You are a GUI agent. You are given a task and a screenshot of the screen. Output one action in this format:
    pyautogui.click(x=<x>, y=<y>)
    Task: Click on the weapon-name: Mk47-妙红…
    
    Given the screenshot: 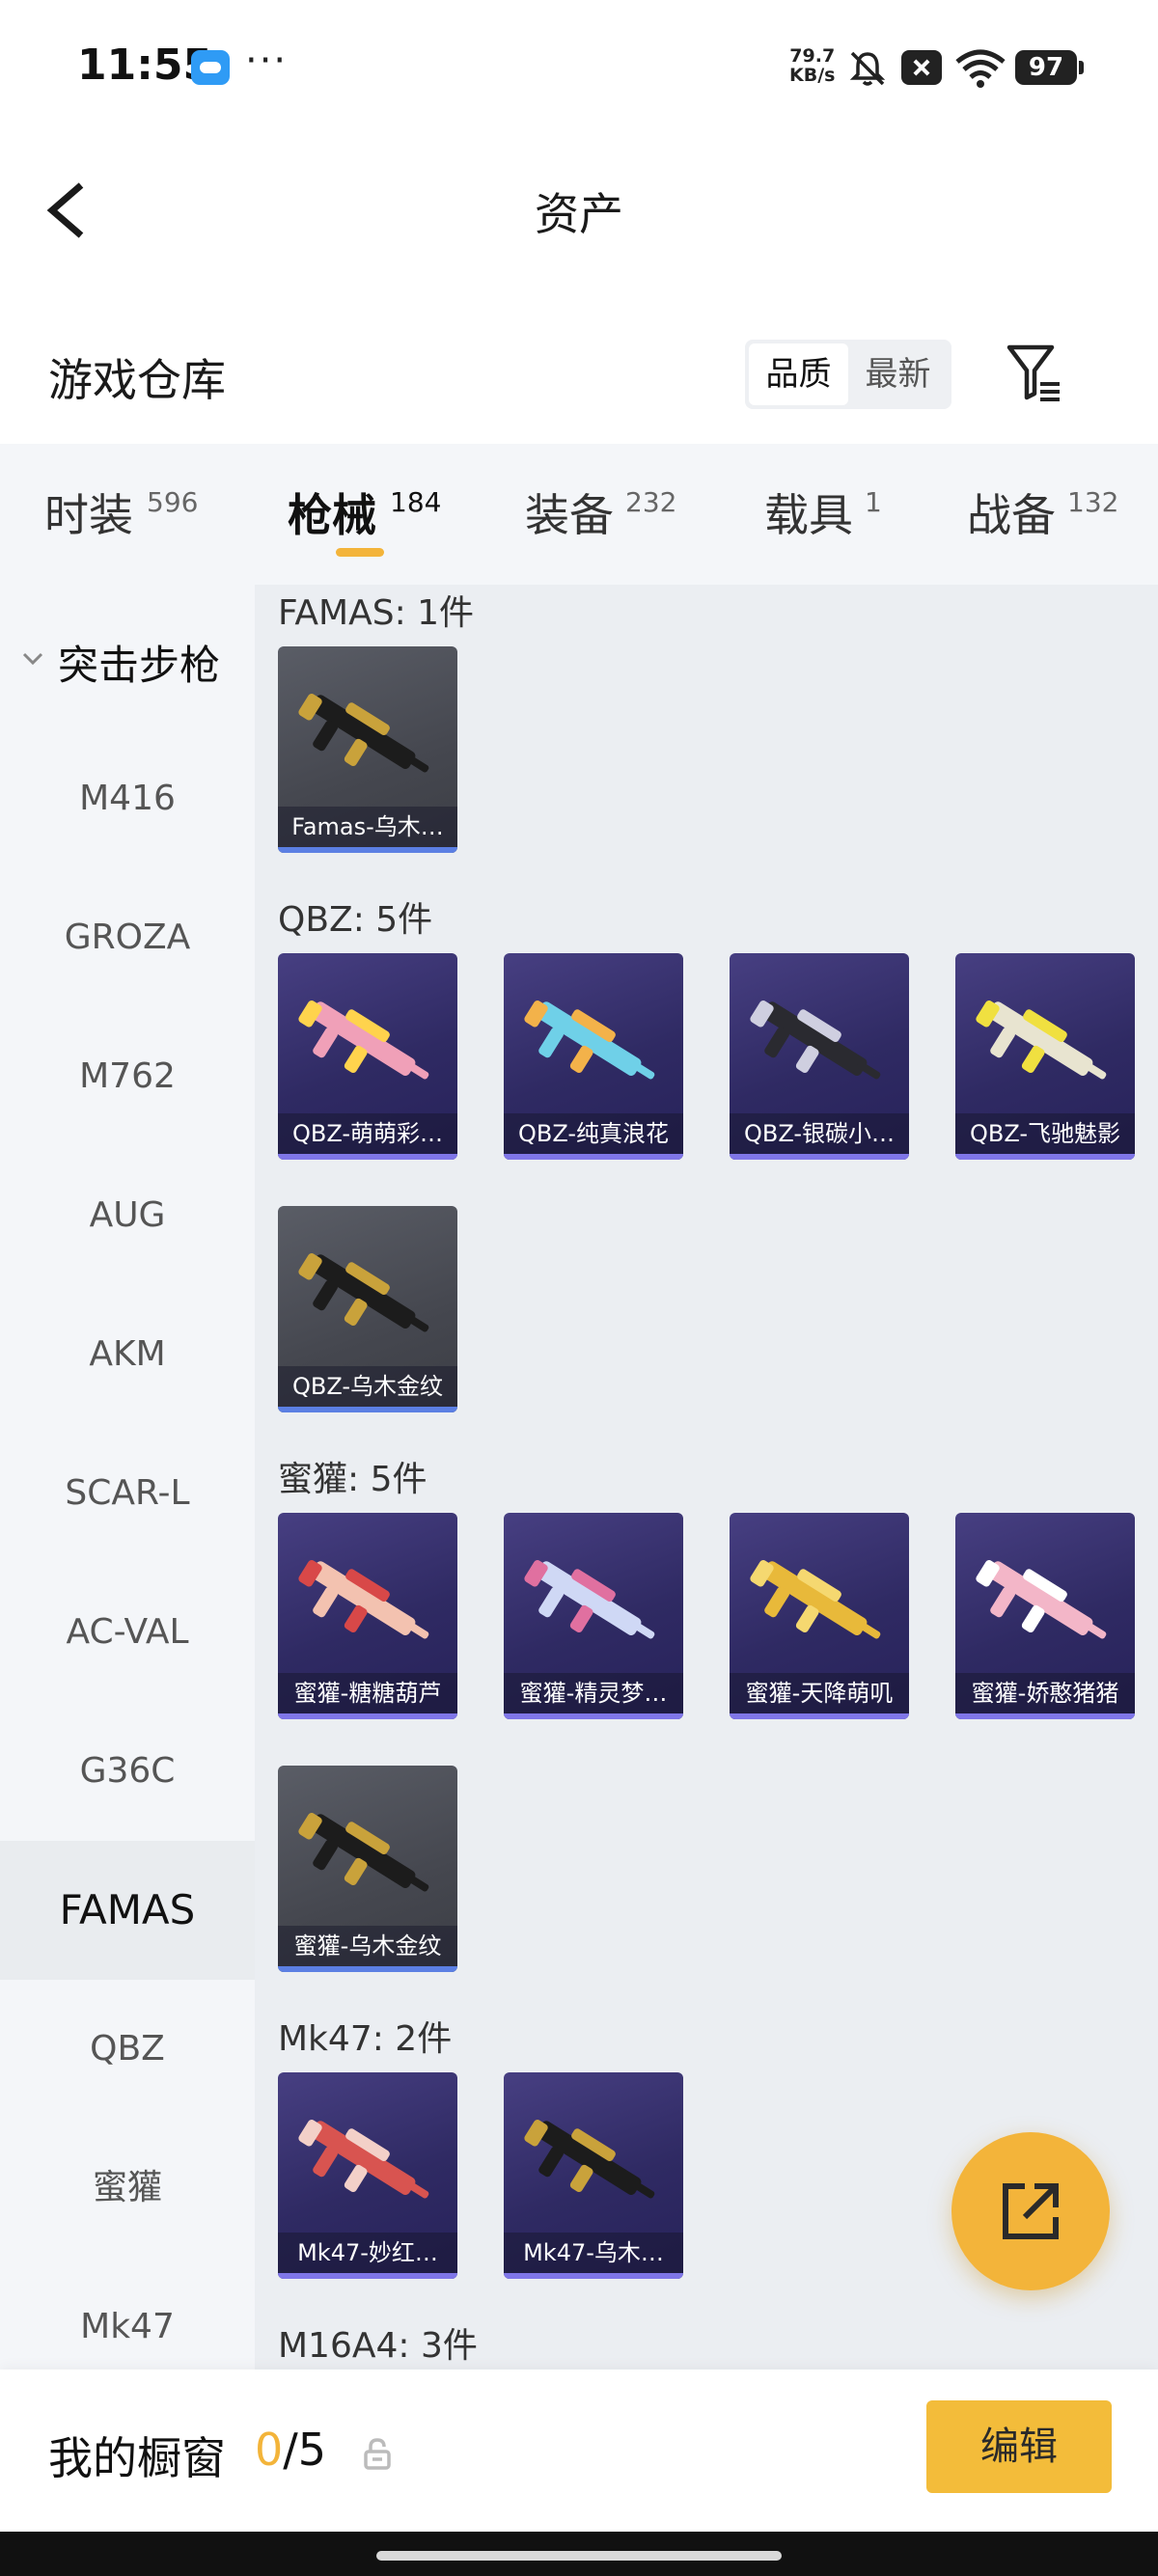 What is the action you would take?
    pyautogui.click(x=367, y=2253)
    